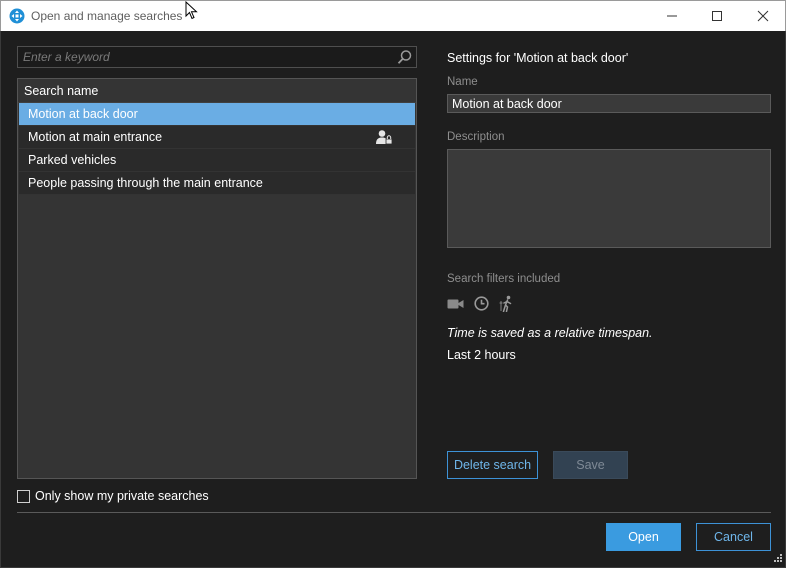 This screenshot has width=786, height=568. I want to click on keyword-search-input, so click(207, 57).